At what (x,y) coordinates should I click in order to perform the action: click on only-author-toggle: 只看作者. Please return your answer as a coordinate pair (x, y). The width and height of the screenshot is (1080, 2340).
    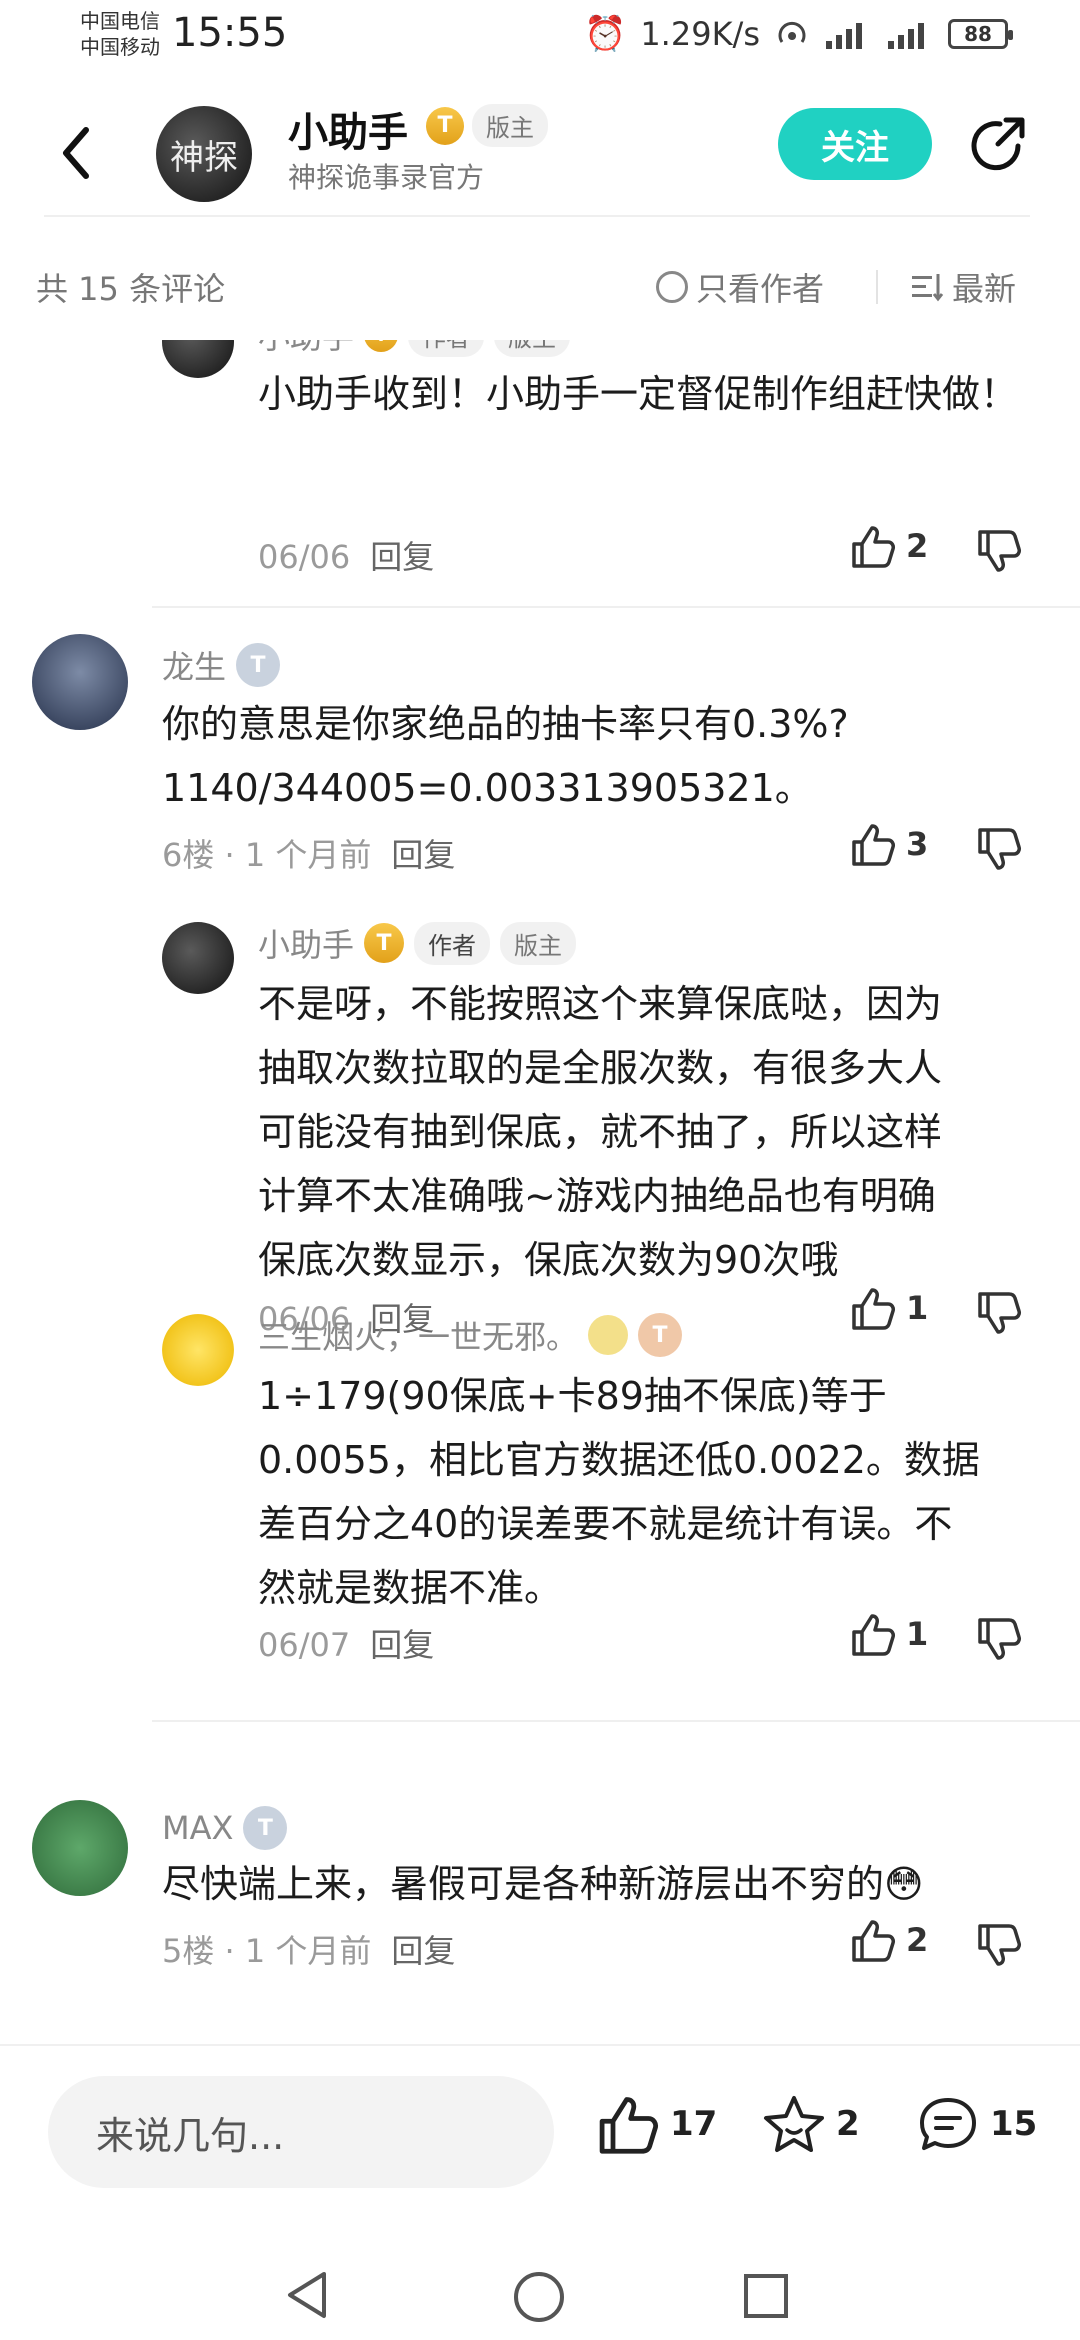
    Looking at the image, I should click on (740, 287).